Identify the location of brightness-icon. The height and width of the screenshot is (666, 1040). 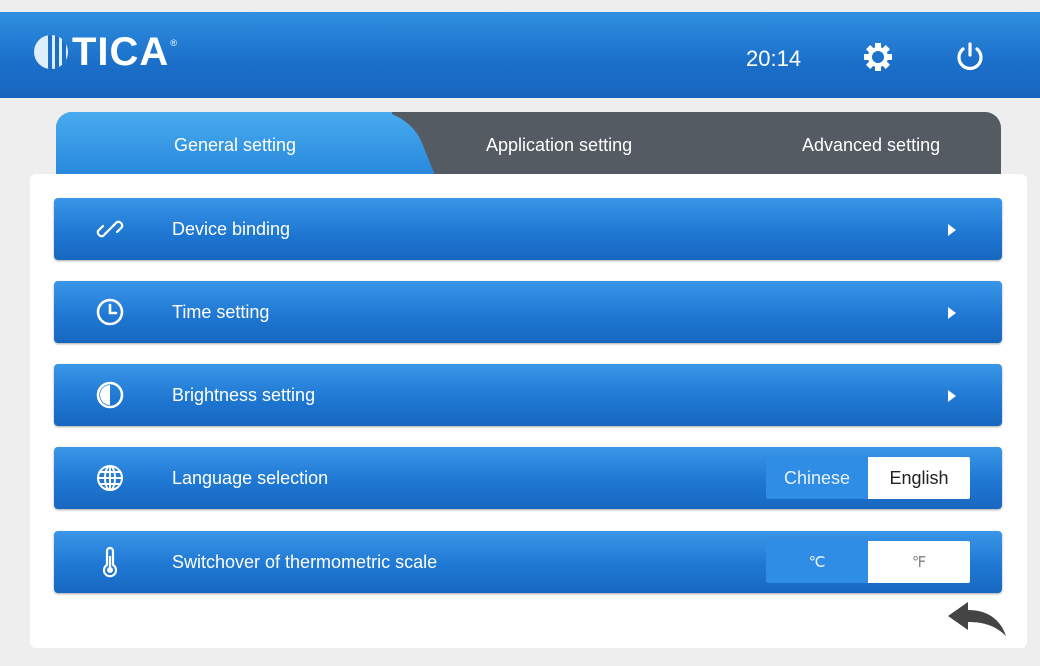
(110, 395).